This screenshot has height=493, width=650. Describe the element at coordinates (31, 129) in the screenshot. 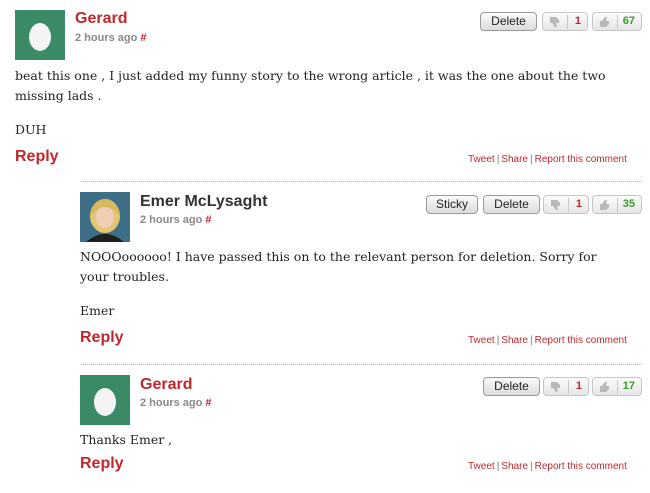

I see `comment-paragraph: DUH` at that location.